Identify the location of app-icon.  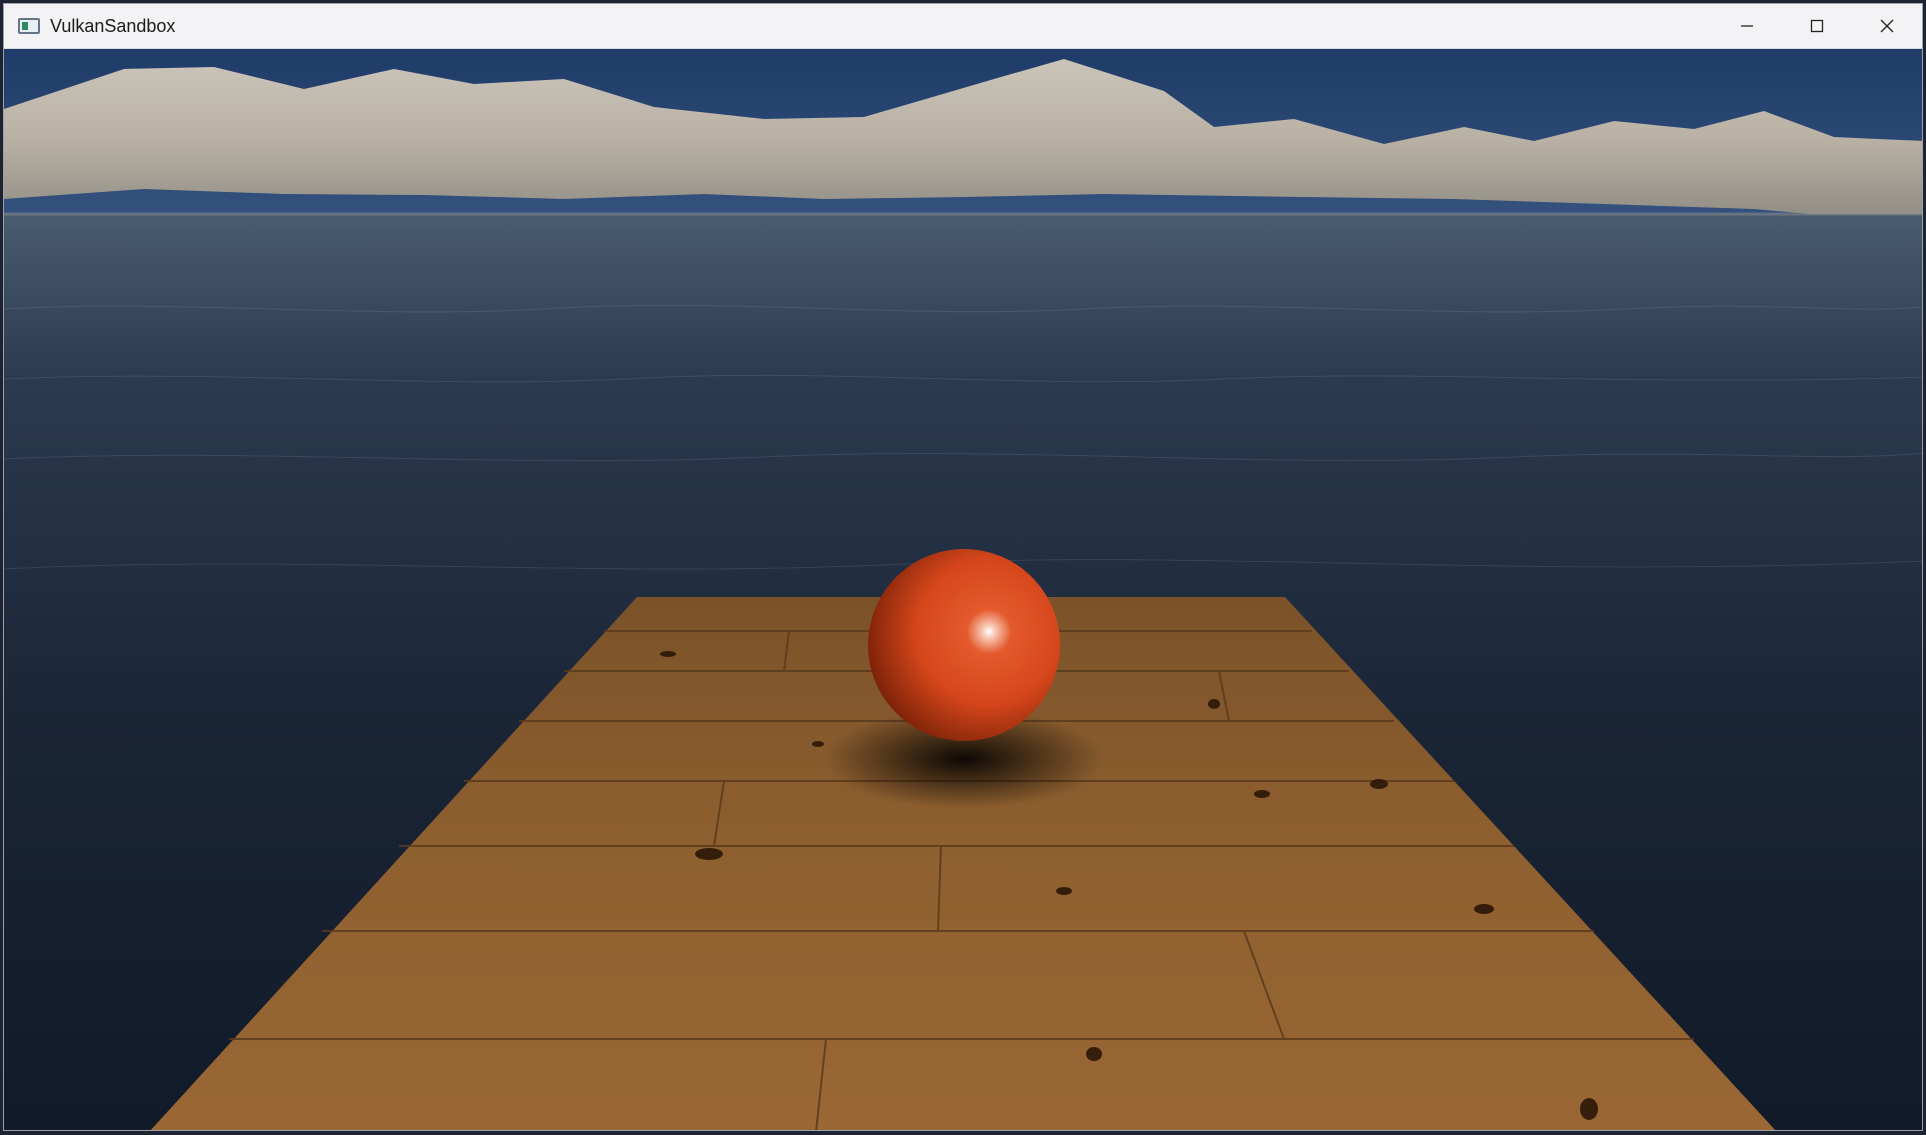
(29, 26).